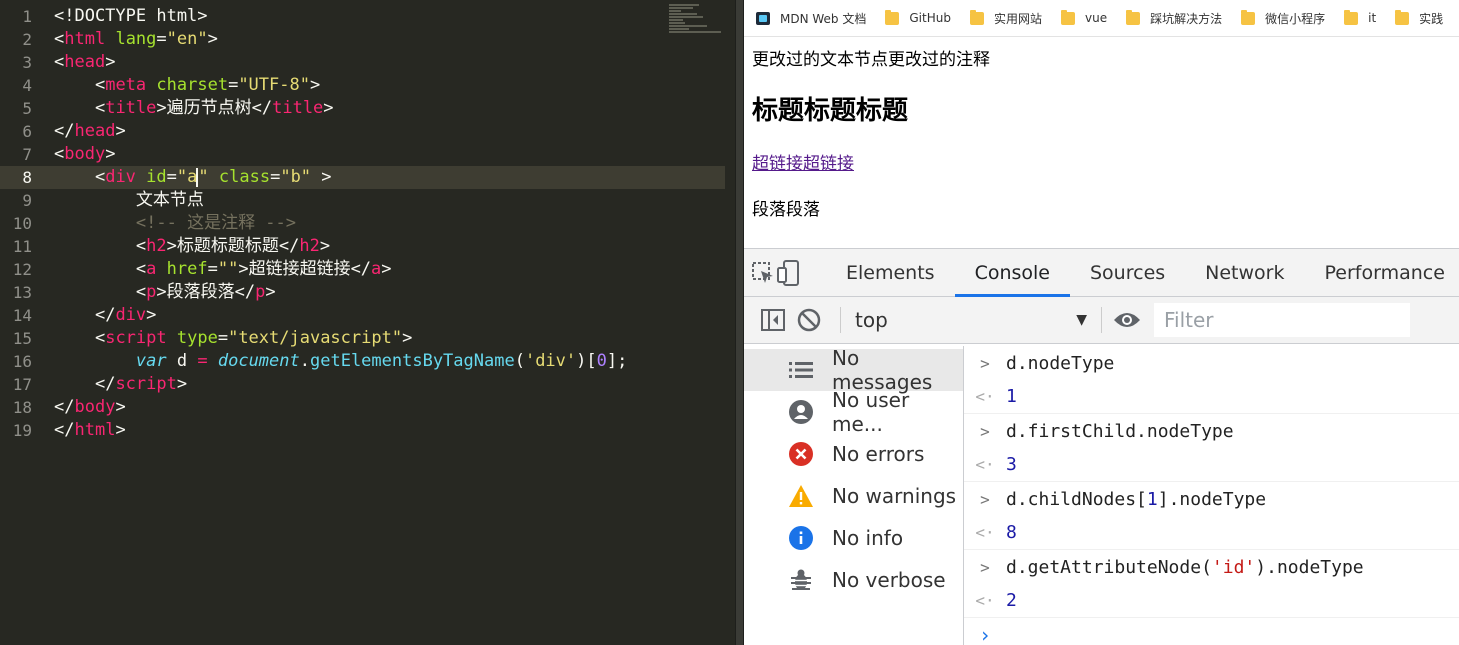 The width and height of the screenshot is (1459, 645). I want to click on sidebar-item-verbose: No verbose, so click(853, 580).